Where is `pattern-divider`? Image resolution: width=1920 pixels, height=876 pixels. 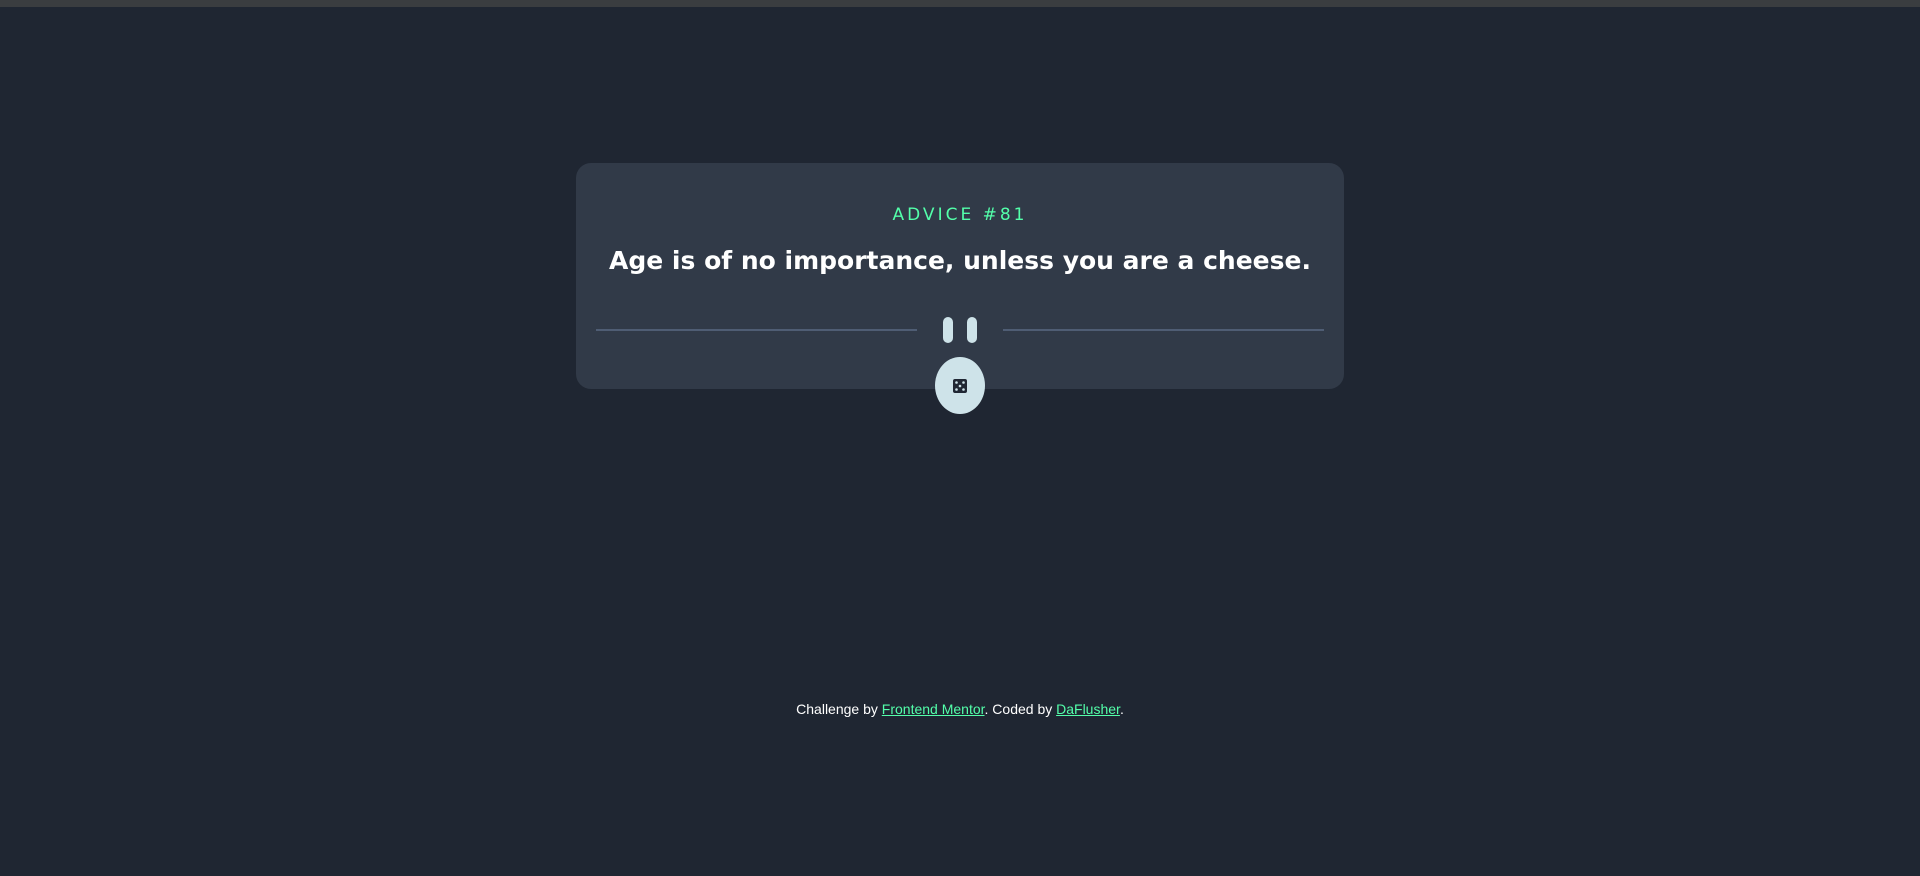 pattern-divider is located at coordinates (960, 330).